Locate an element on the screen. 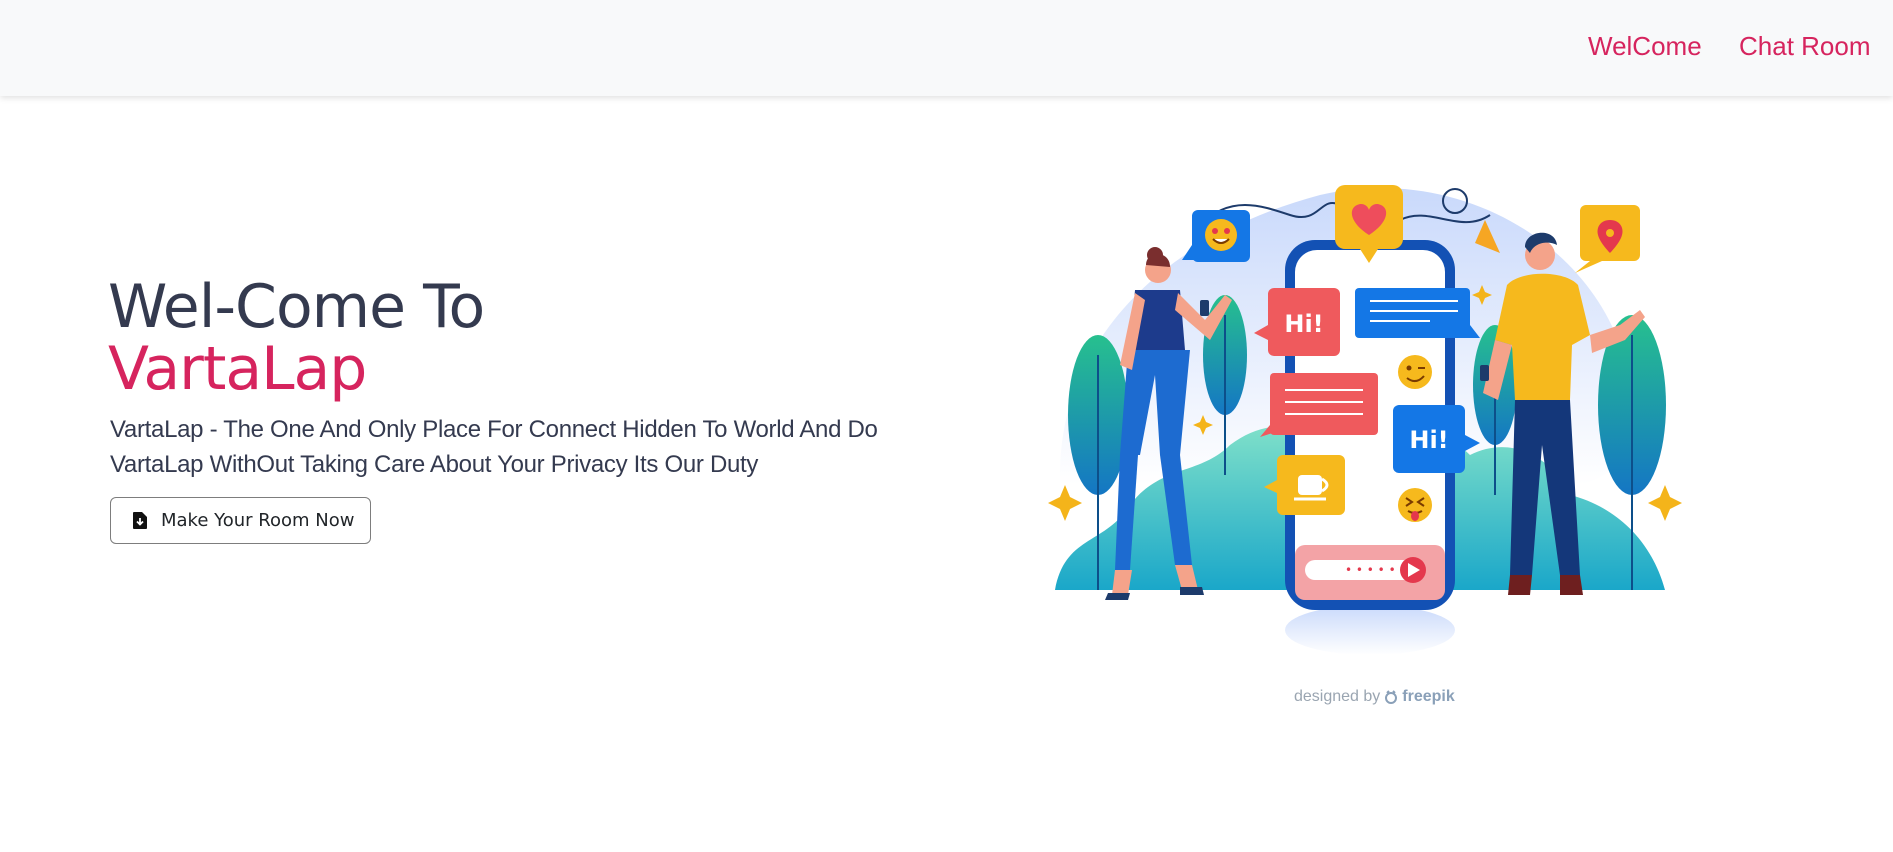 Image resolution: width=1893 pixels, height=852 pixels. credit-prefix: designed by is located at coordinates (1337, 696).